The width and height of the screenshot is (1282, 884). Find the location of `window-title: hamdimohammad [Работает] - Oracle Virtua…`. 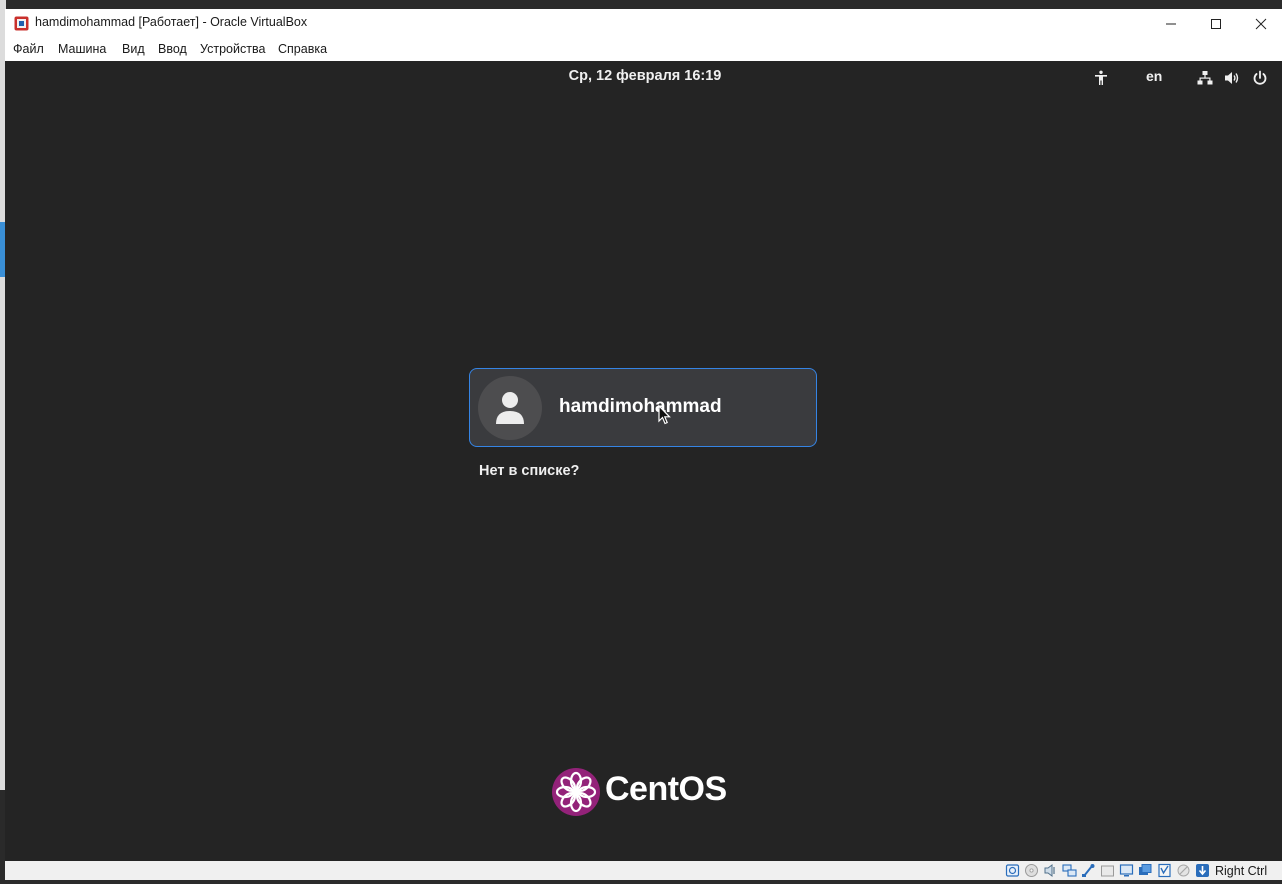

window-title: hamdimohammad [Работает] - Oracle Virtua… is located at coordinates (171, 22).